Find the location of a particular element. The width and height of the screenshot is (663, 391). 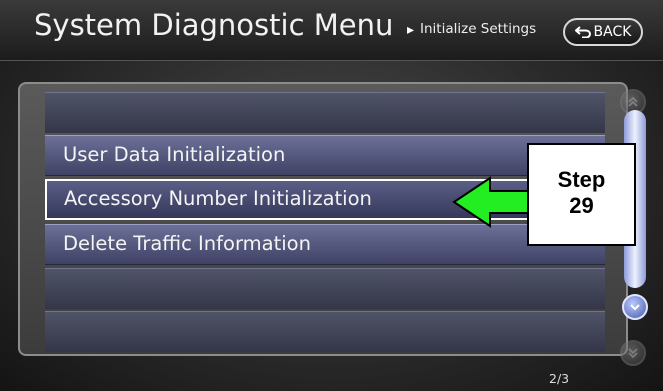

step-number: 29 is located at coordinates (581, 205).